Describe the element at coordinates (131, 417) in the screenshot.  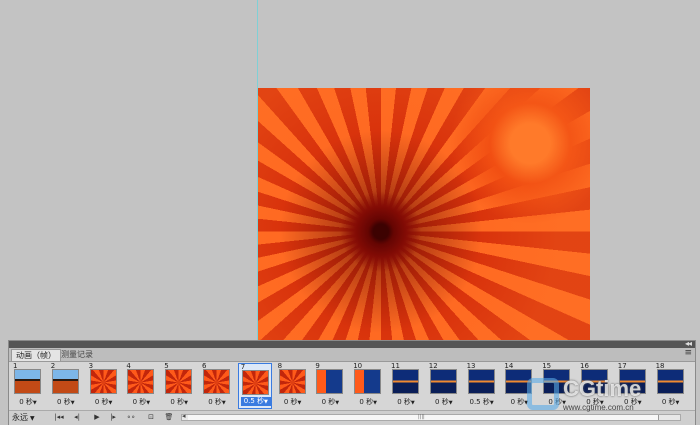
I see `tween-icon: ∘∘` at that location.